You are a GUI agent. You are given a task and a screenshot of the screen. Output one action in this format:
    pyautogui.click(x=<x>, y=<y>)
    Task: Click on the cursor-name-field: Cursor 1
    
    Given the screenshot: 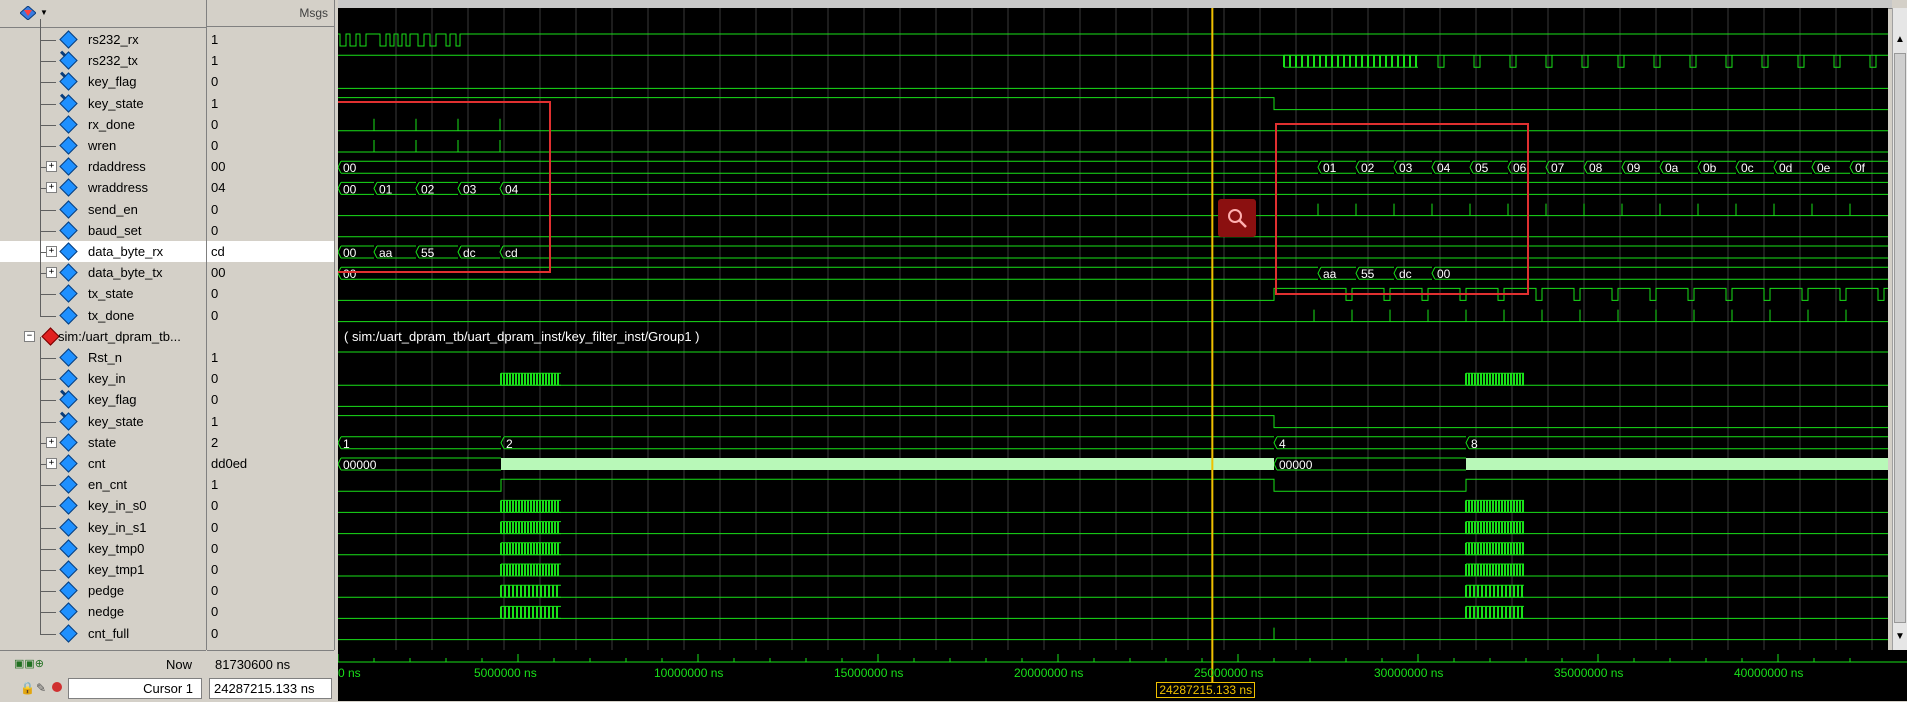 What is the action you would take?
    pyautogui.click(x=135, y=688)
    